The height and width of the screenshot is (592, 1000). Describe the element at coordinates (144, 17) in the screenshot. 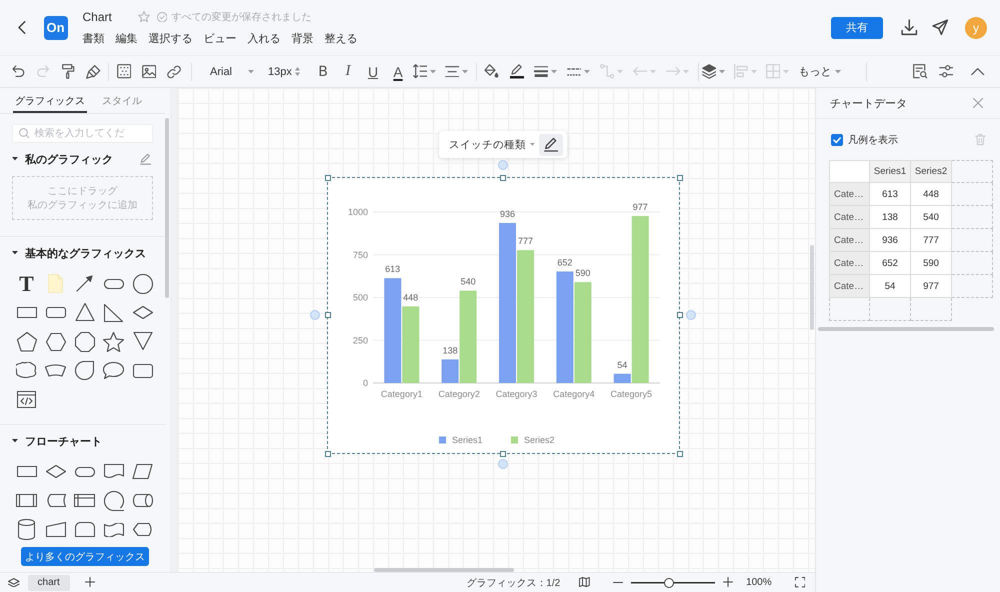

I see `star-icon` at that location.